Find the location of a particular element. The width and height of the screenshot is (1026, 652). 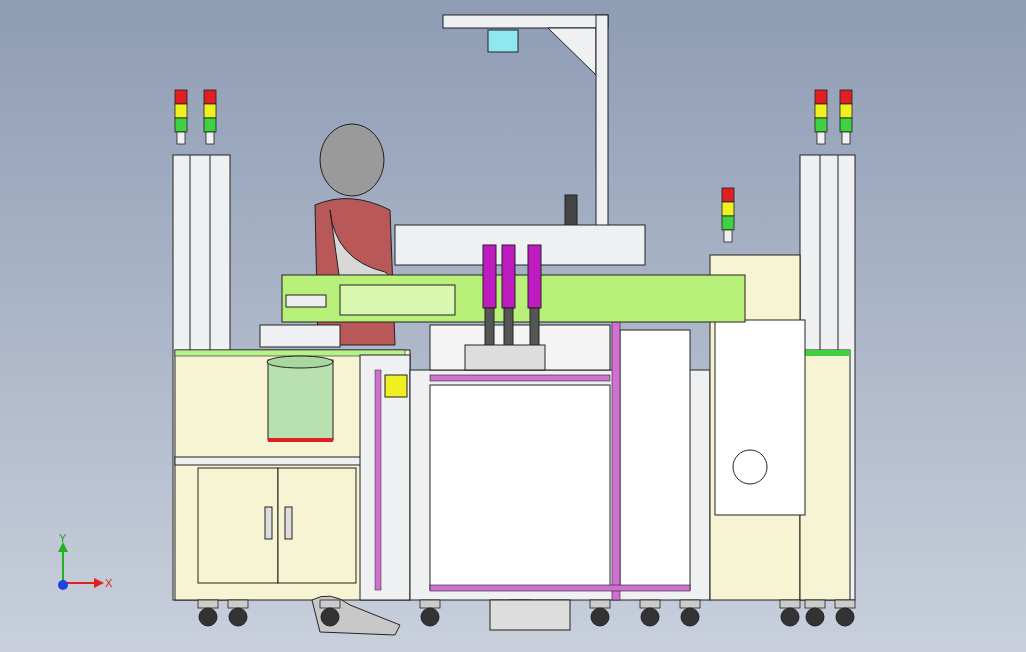

axis-label: Y is located at coordinates (63, 538).